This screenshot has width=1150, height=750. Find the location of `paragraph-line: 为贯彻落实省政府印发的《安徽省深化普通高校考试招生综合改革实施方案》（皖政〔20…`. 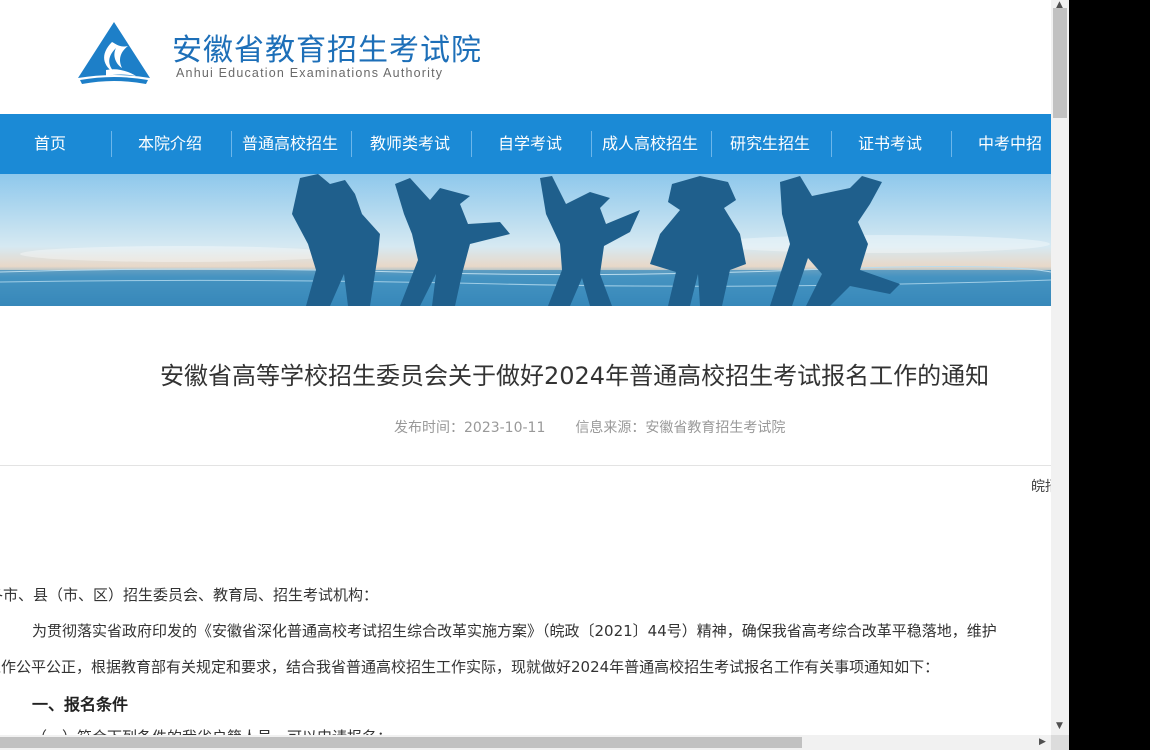

paragraph-line: 为贯彻落实省政府印发的《安徽省深化普通高校考试招生综合改革实施方案》（皖政〔20… is located at coordinates (514, 631).